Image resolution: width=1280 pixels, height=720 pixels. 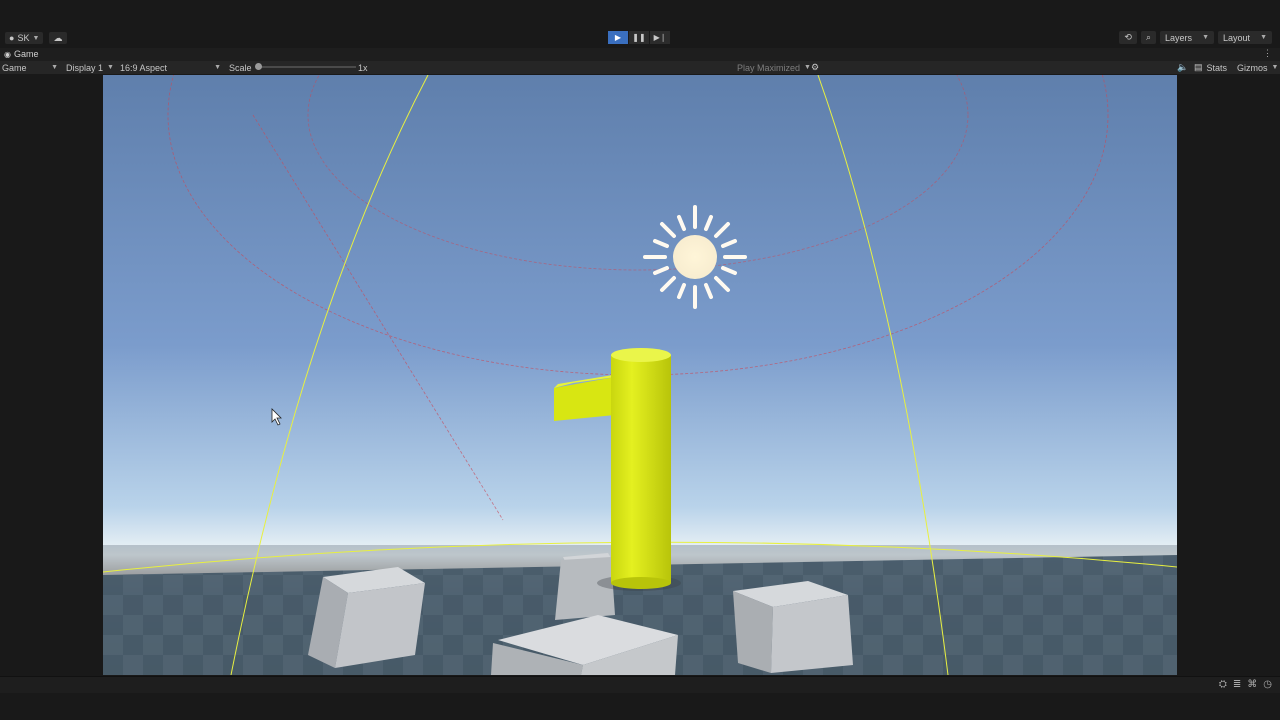 I want to click on pause-button: ❚❚, so click(x=639, y=37).